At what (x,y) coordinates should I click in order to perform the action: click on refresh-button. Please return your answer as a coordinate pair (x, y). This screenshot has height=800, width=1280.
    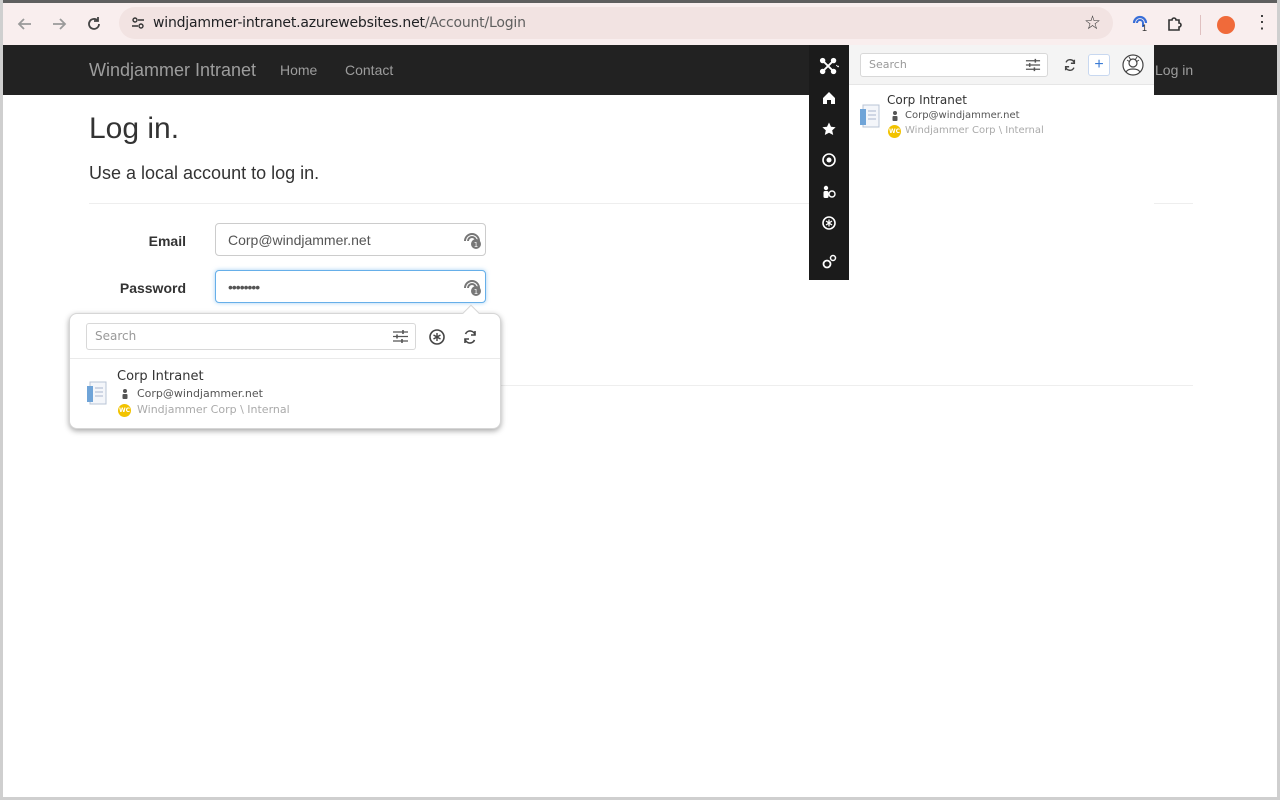
    Looking at the image, I should click on (470, 337).